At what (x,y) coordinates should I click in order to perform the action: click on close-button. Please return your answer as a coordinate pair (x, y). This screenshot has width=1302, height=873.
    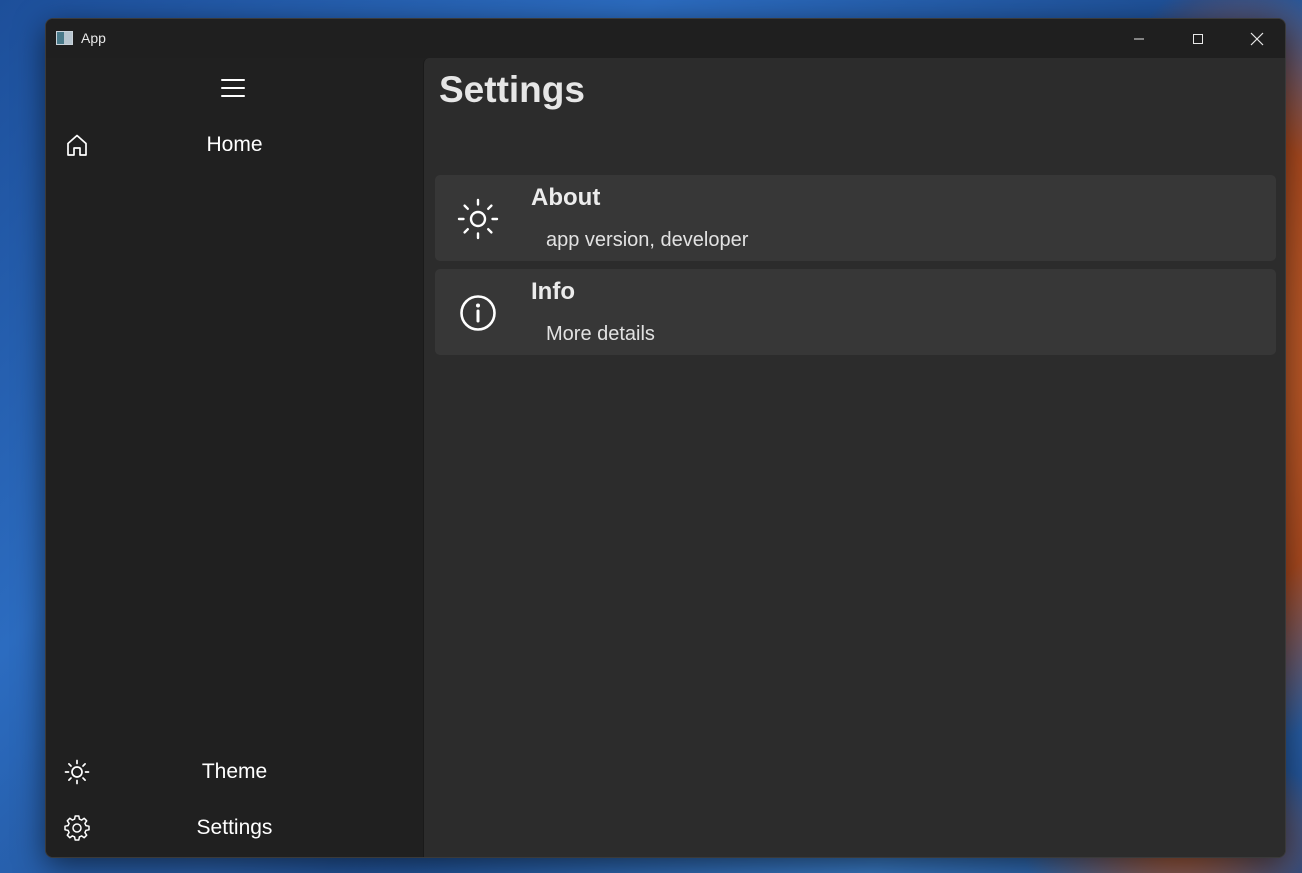
    Looking at the image, I should click on (1256, 38).